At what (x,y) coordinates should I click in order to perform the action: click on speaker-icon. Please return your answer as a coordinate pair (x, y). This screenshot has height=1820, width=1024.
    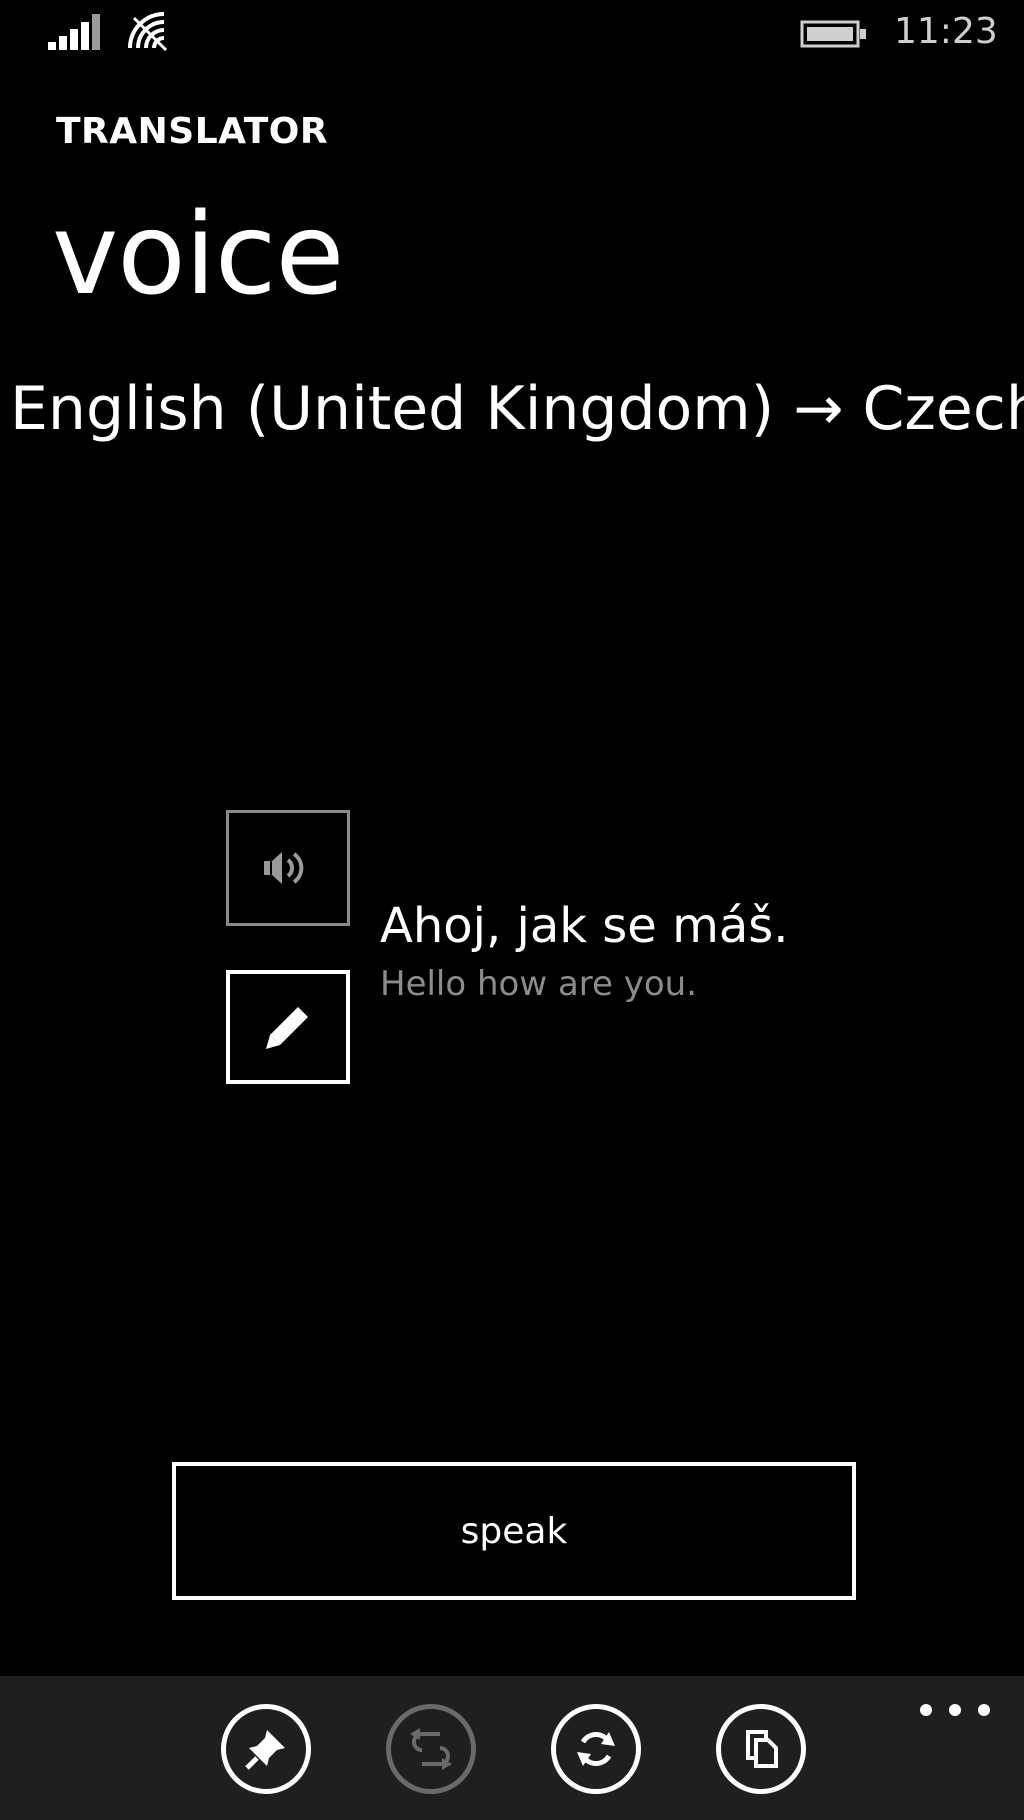
    Looking at the image, I should click on (284, 868).